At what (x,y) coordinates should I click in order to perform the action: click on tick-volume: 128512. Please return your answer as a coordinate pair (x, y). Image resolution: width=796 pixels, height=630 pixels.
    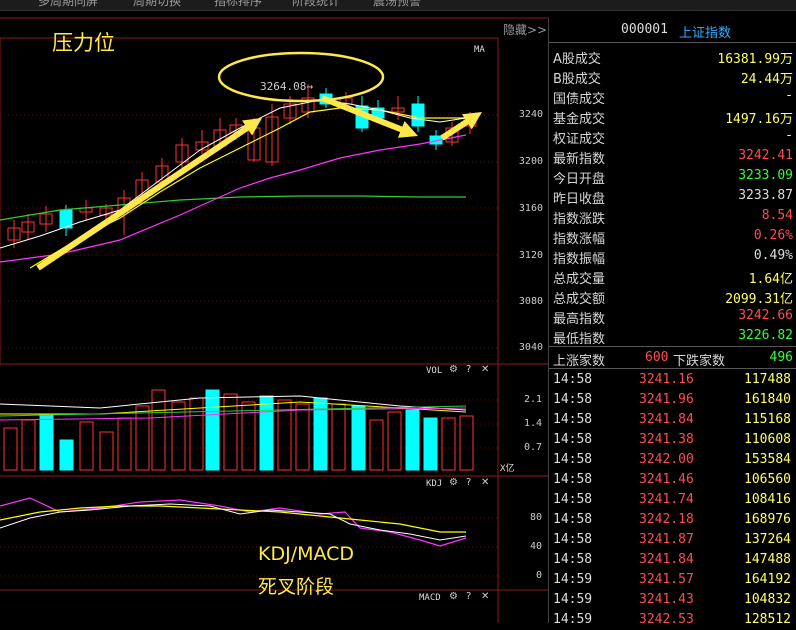
    Looking at the image, I should click on (767, 619).